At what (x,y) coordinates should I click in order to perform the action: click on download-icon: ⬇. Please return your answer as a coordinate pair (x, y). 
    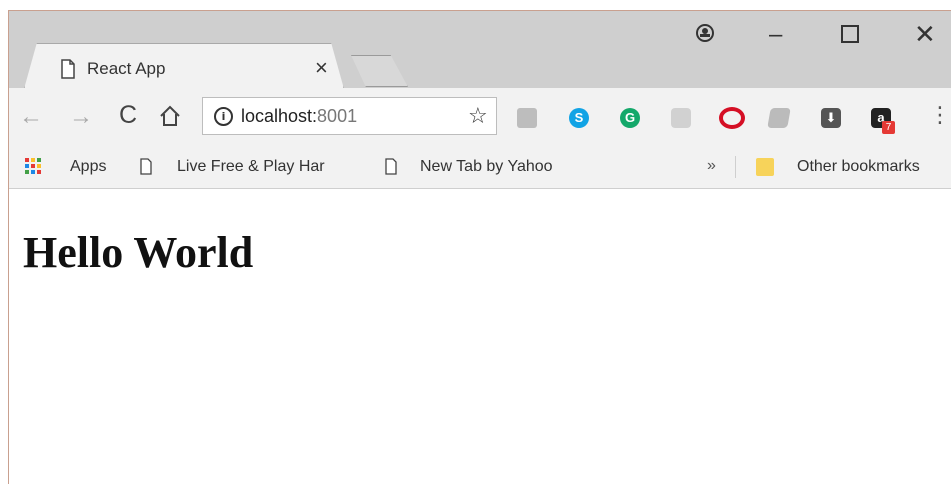
    Looking at the image, I should click on (831, 118).